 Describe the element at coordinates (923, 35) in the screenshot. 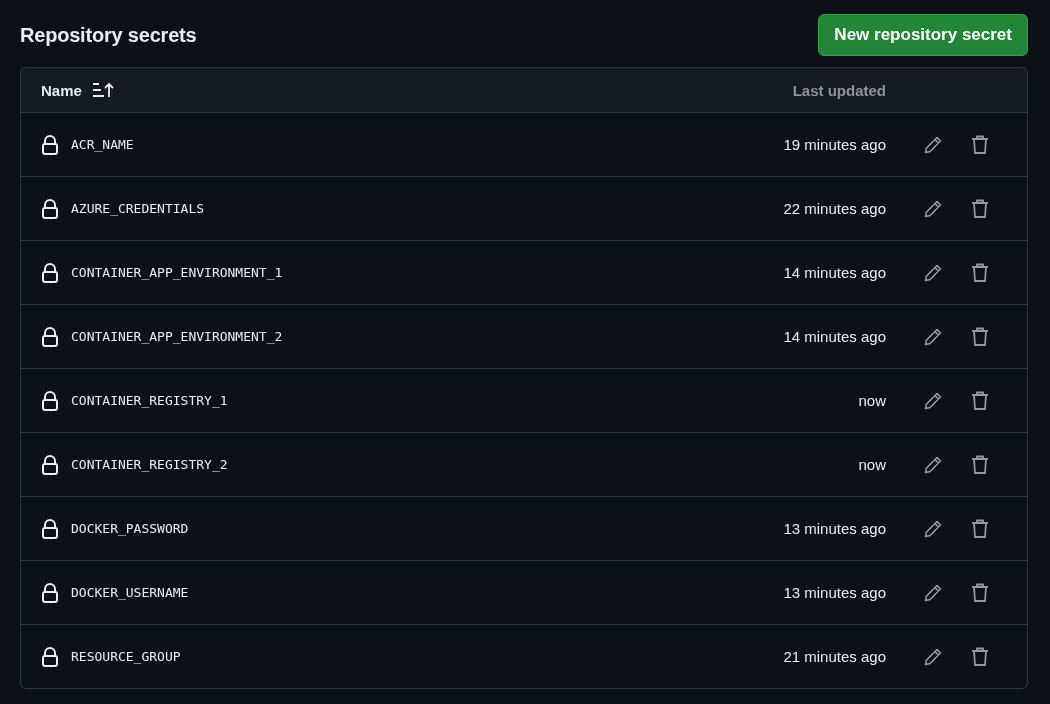

I see `new-secret-button: New repository secret` at that location.